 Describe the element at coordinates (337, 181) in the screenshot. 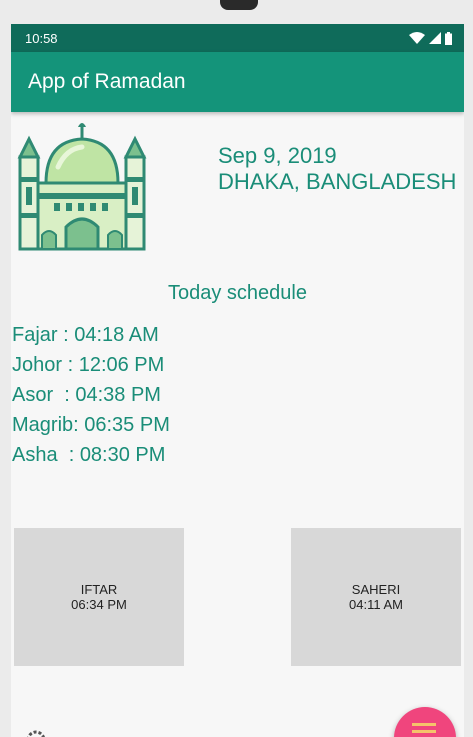

I see `location-text: DHAKA, BANGLADESH` at that location.